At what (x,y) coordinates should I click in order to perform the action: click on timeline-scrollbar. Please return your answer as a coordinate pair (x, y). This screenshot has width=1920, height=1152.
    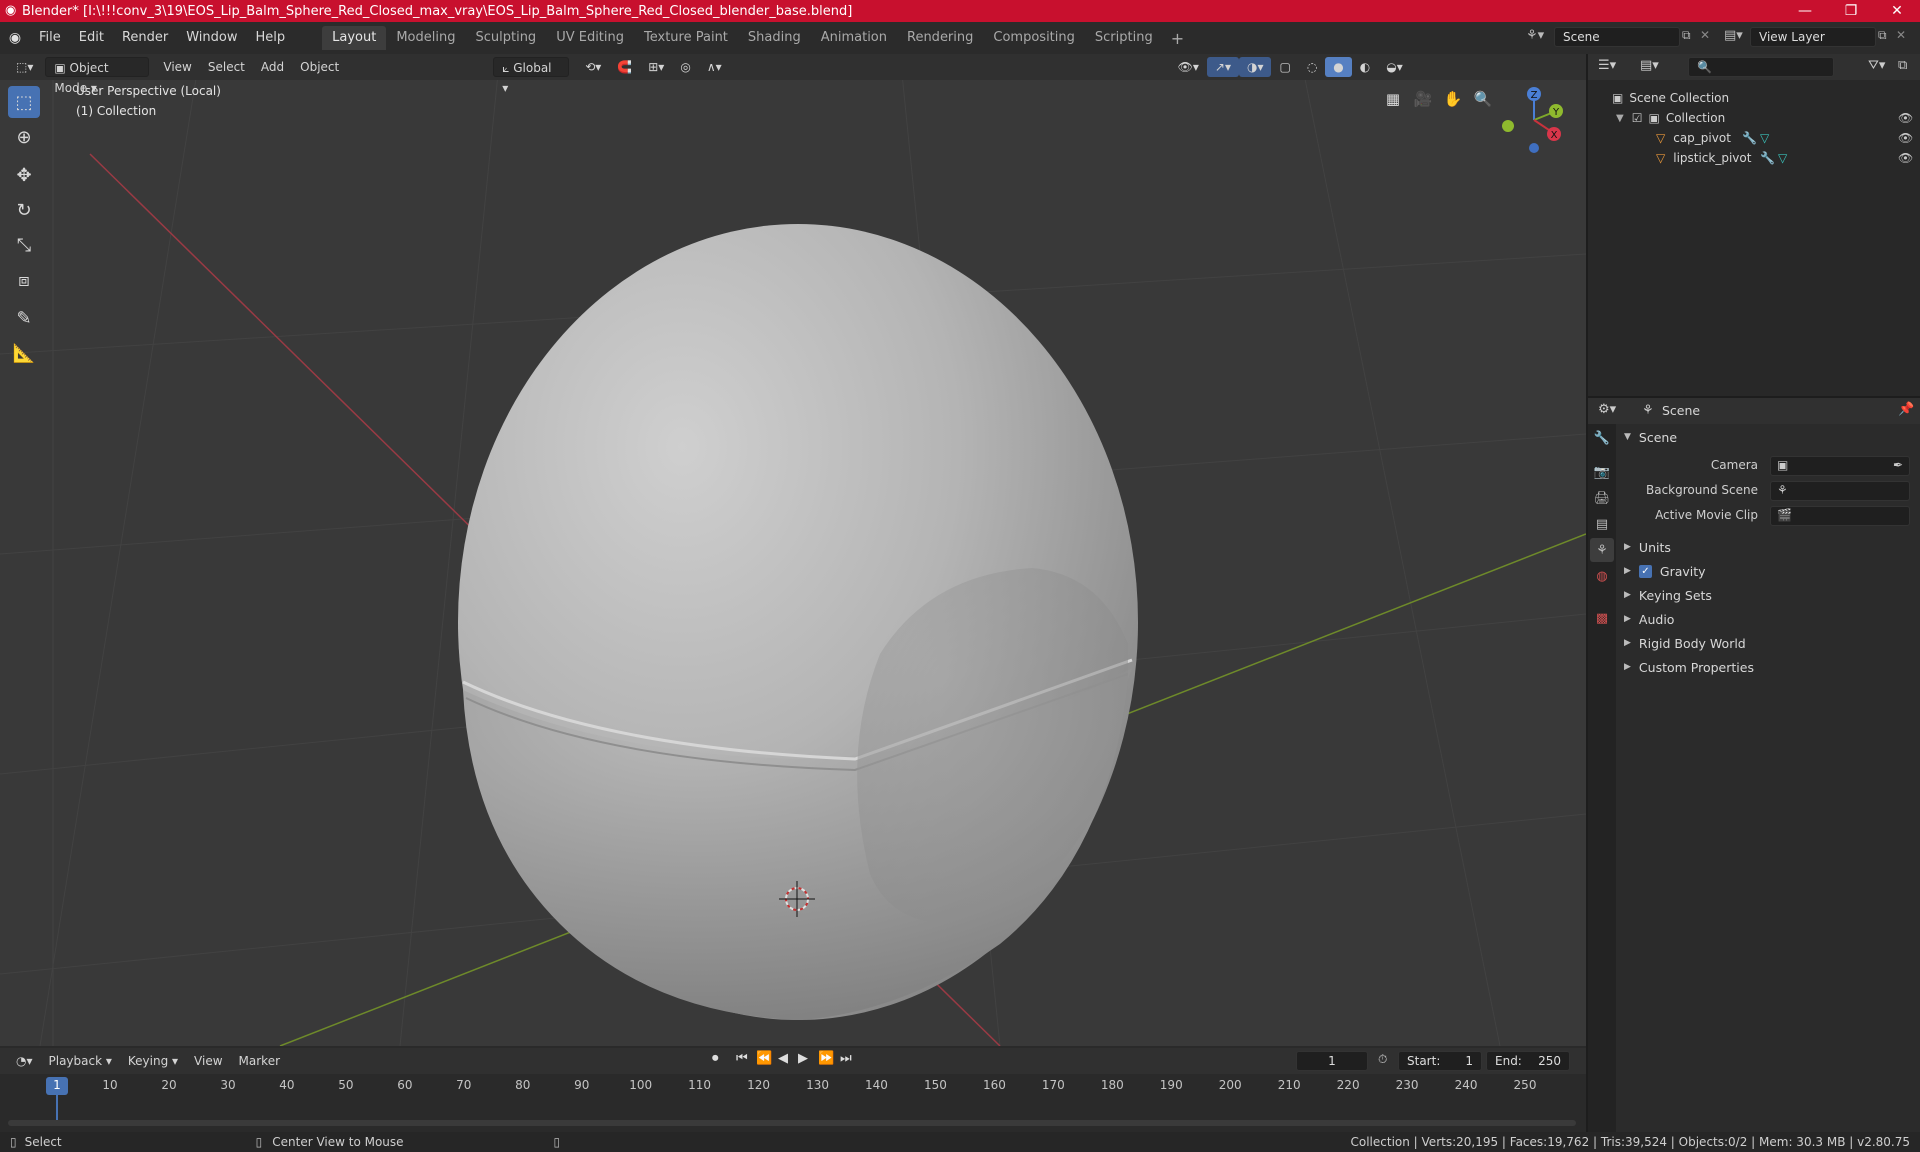
    Looking at the image, I should click on (792, 1123).